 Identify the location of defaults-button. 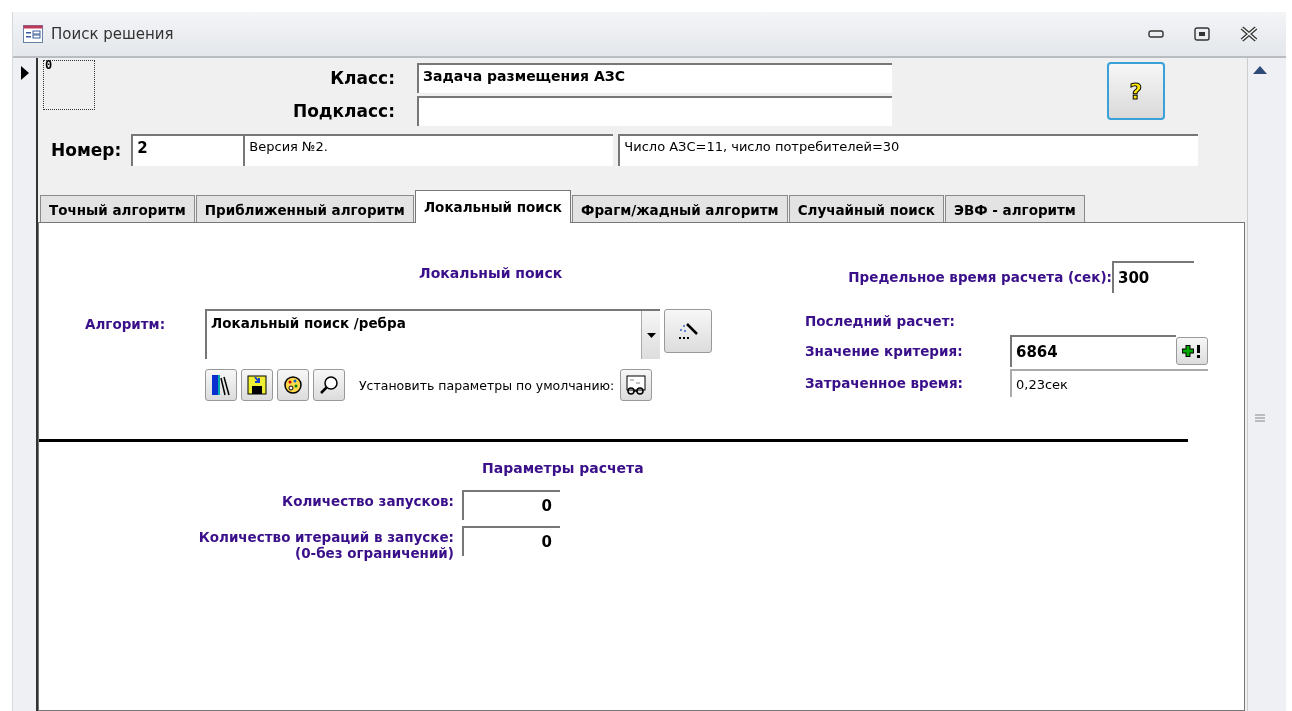
(636, 385).